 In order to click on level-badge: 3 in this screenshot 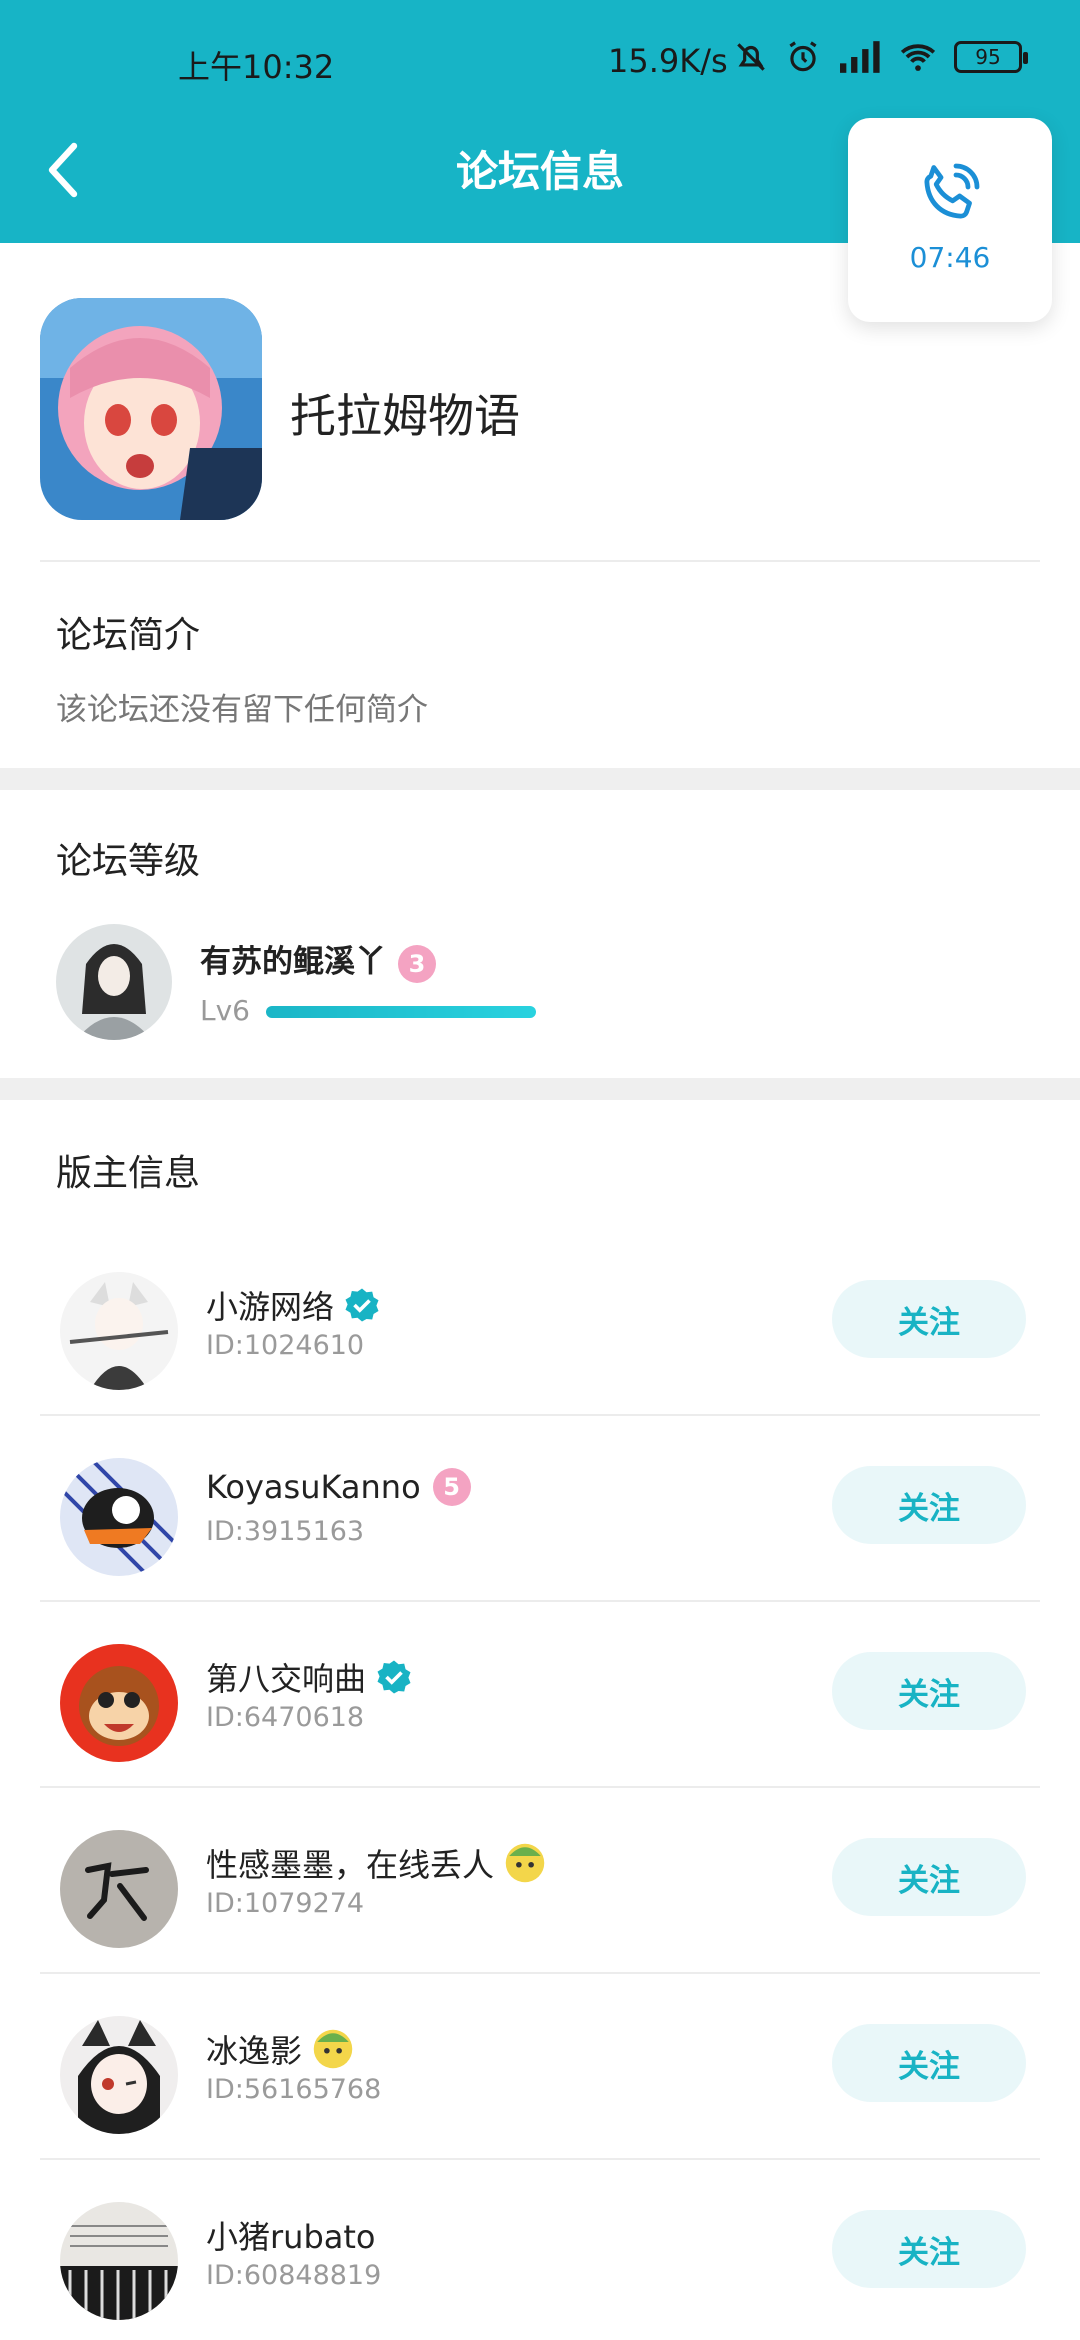, I will do `click(417, 963)`.